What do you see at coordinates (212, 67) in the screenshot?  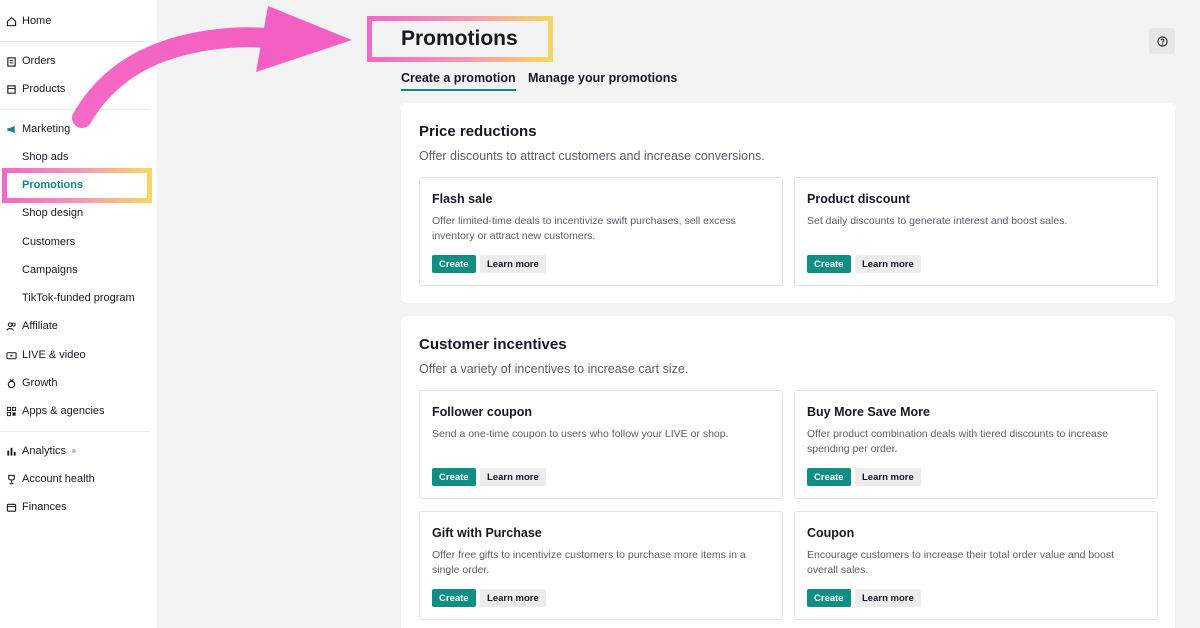 I see `pointer-arrow-icon` at bounding box center [212, 67].